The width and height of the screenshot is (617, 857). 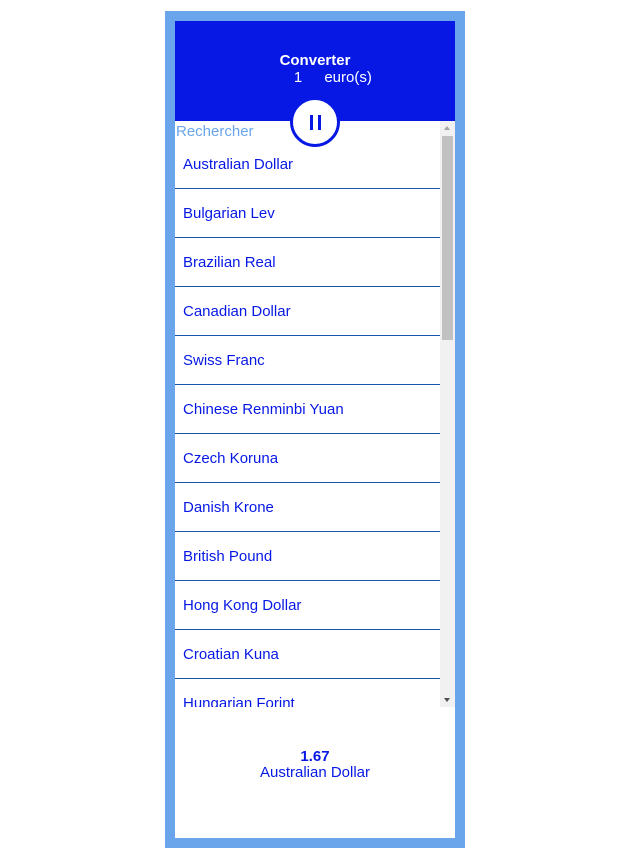 What do you see at coordinates (307, 409) in the screenshot?
I see `currency-list-item: Chinese Renminbi Yuan` at bounding box center [307, 409].